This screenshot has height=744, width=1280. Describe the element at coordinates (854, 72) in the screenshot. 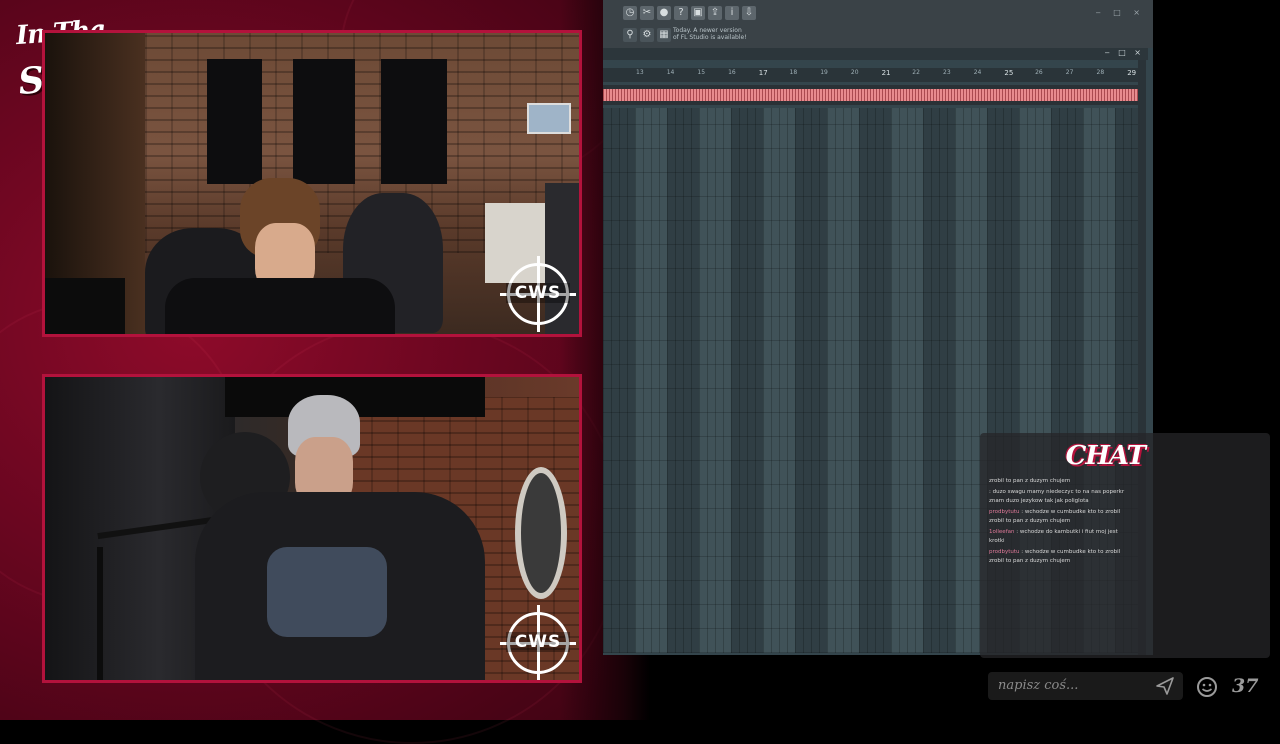

I see `ruler-tick: 20` at that location.